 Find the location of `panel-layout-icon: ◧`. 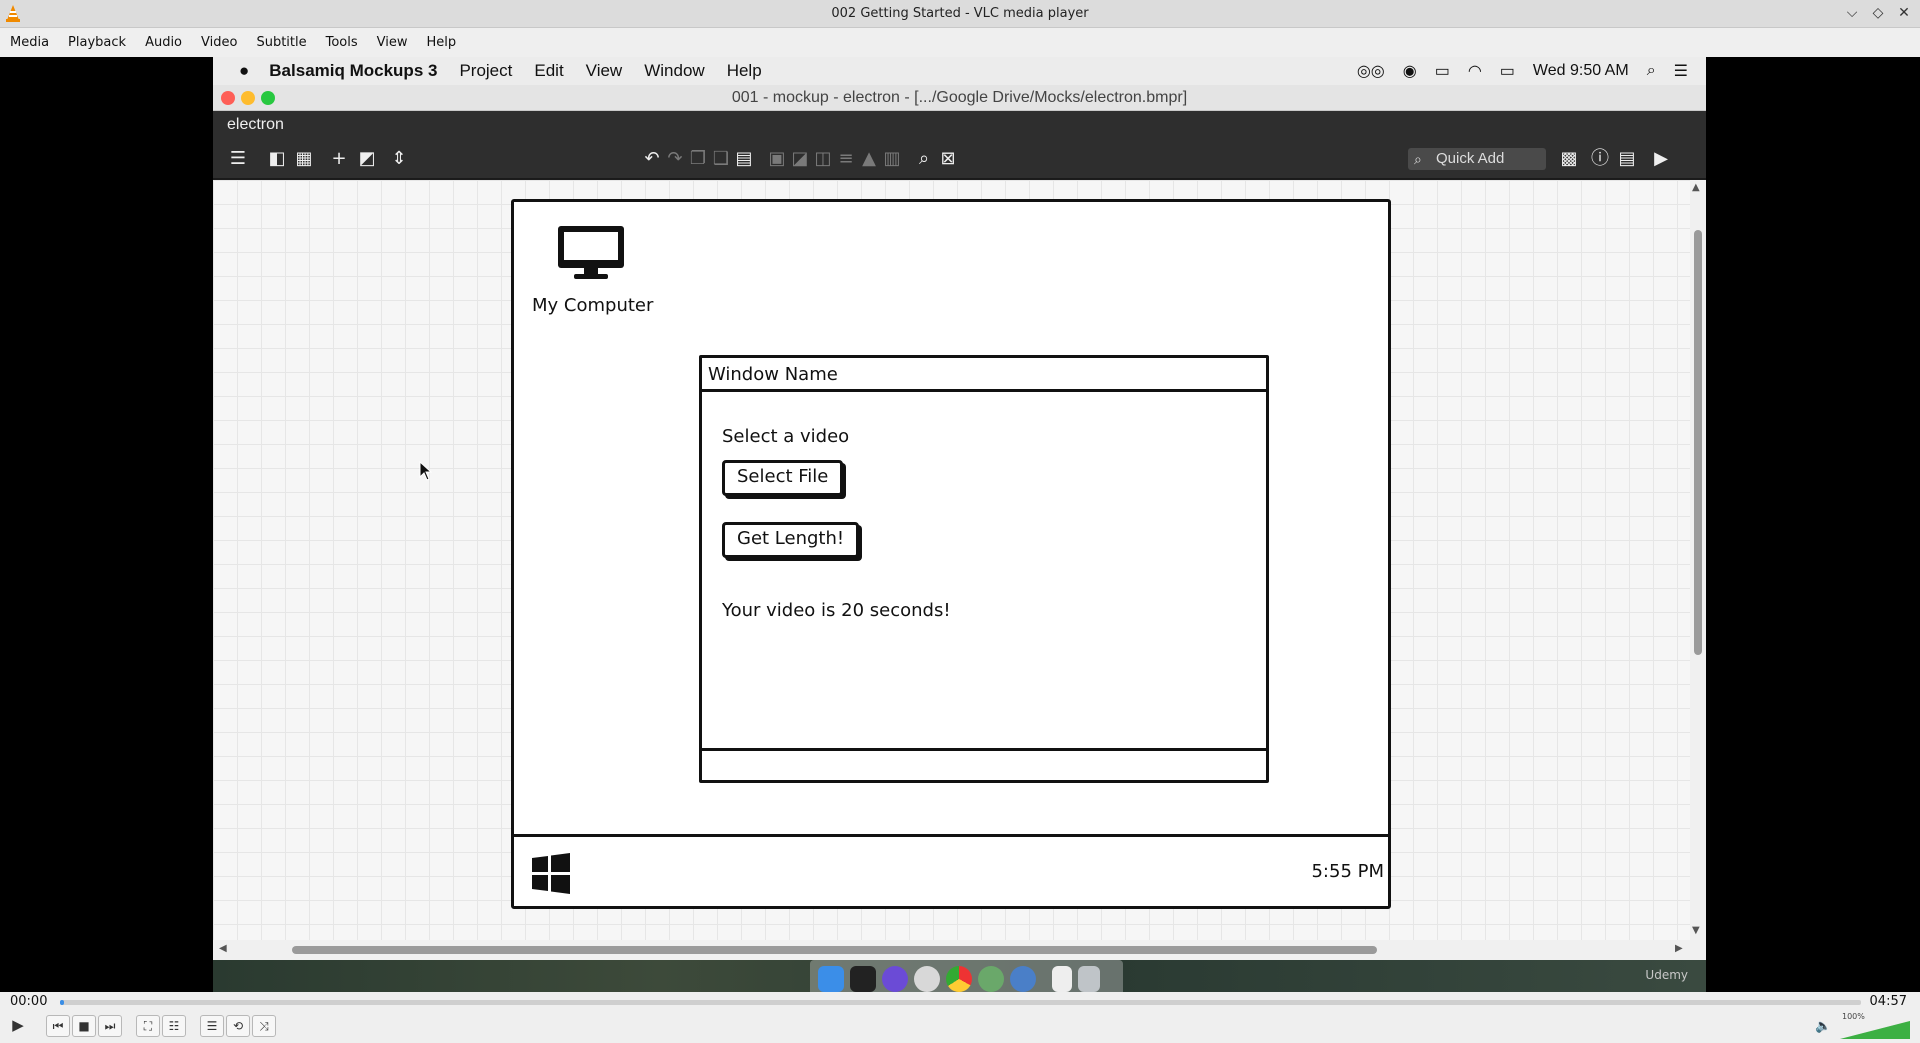

panel-layout-icon: ◧ is located at coordinates (277, 158).